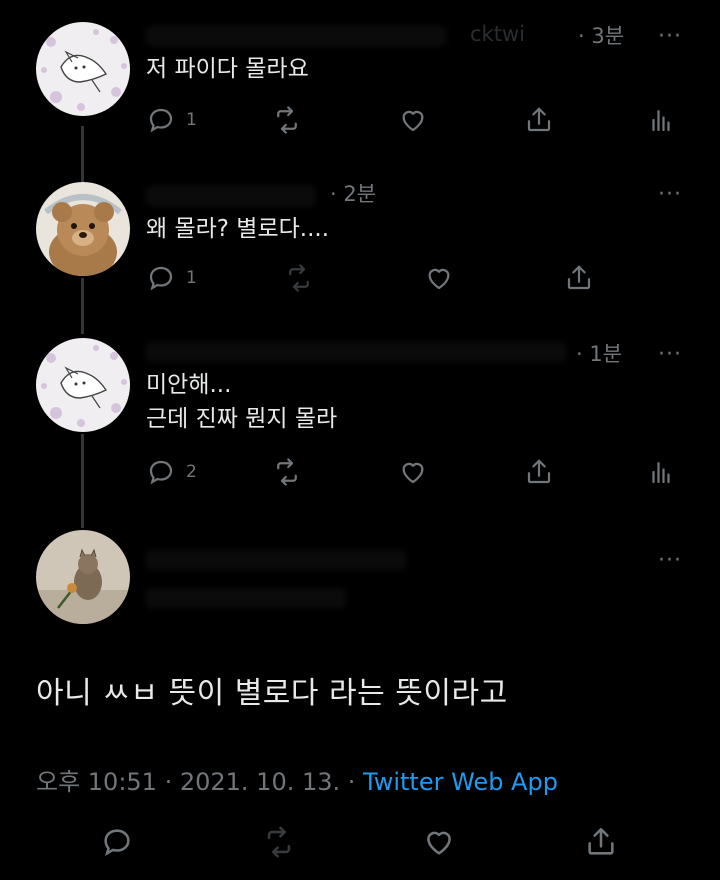  I want to click on tweet-text: 미안해... 근데 진짜 뭔지 몰라, so click(242, 402).